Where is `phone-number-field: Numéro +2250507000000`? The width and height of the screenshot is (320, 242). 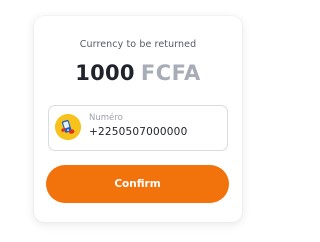 phone-number-field: Numéro +2250507000000 is located at coordinates (138, 128).